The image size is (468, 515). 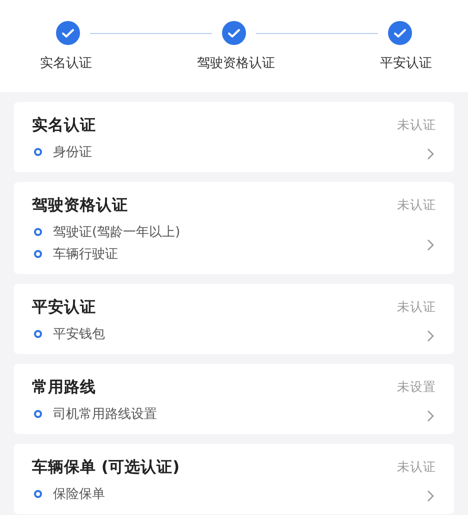 I want to click on step-label: 实名认证, so click(x=66, y=63).